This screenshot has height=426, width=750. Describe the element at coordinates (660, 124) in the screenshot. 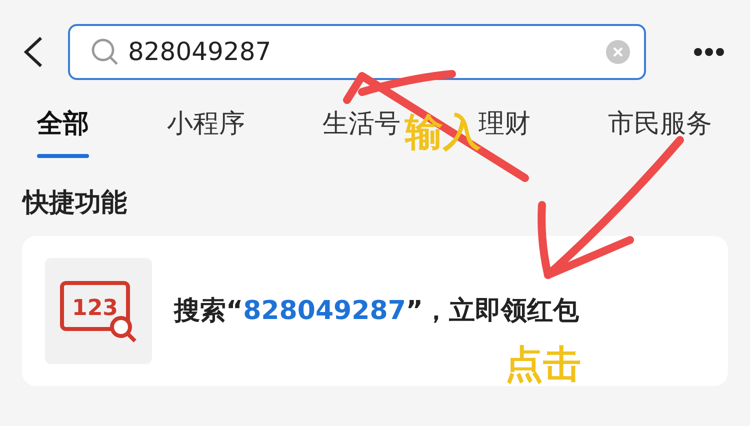

I see `tab: 市民服务` at that location.